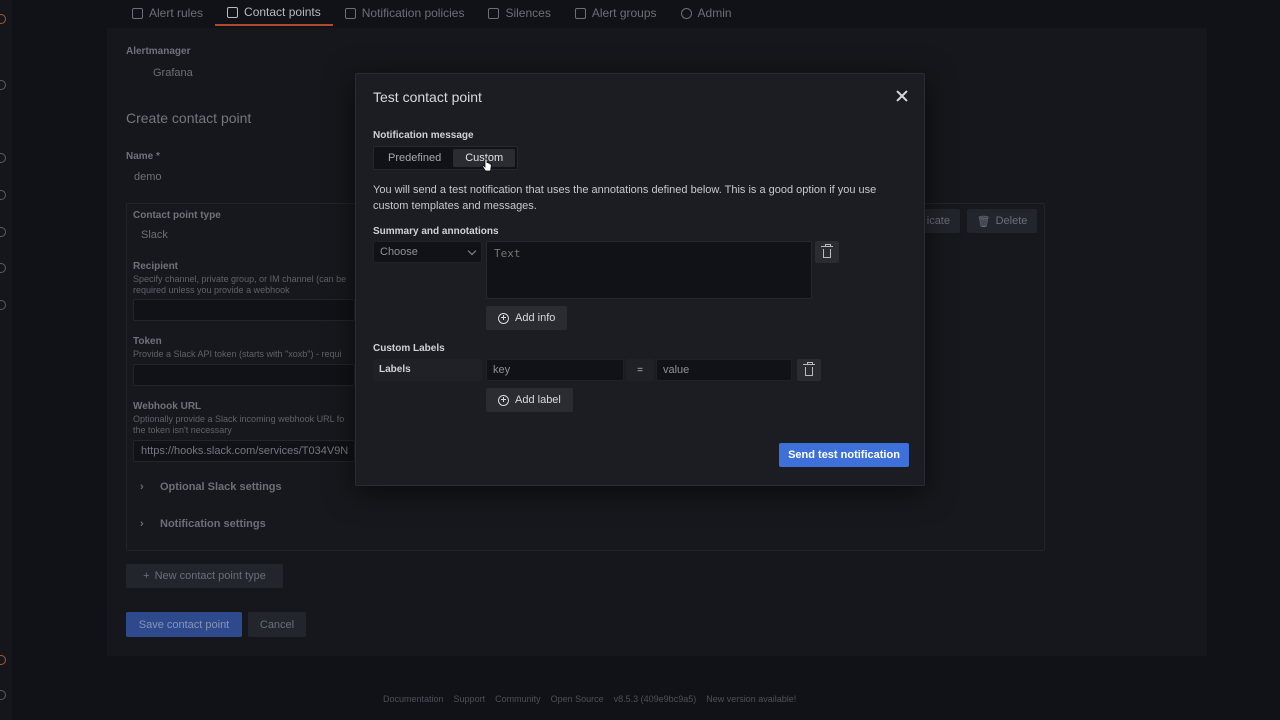 This screenshot has width=1280, height=720. What do you see at coordinates (1002, 221) in the screenshot?
I see `delete-button: 🗑 Delete` at bounding box center [1002, 221].